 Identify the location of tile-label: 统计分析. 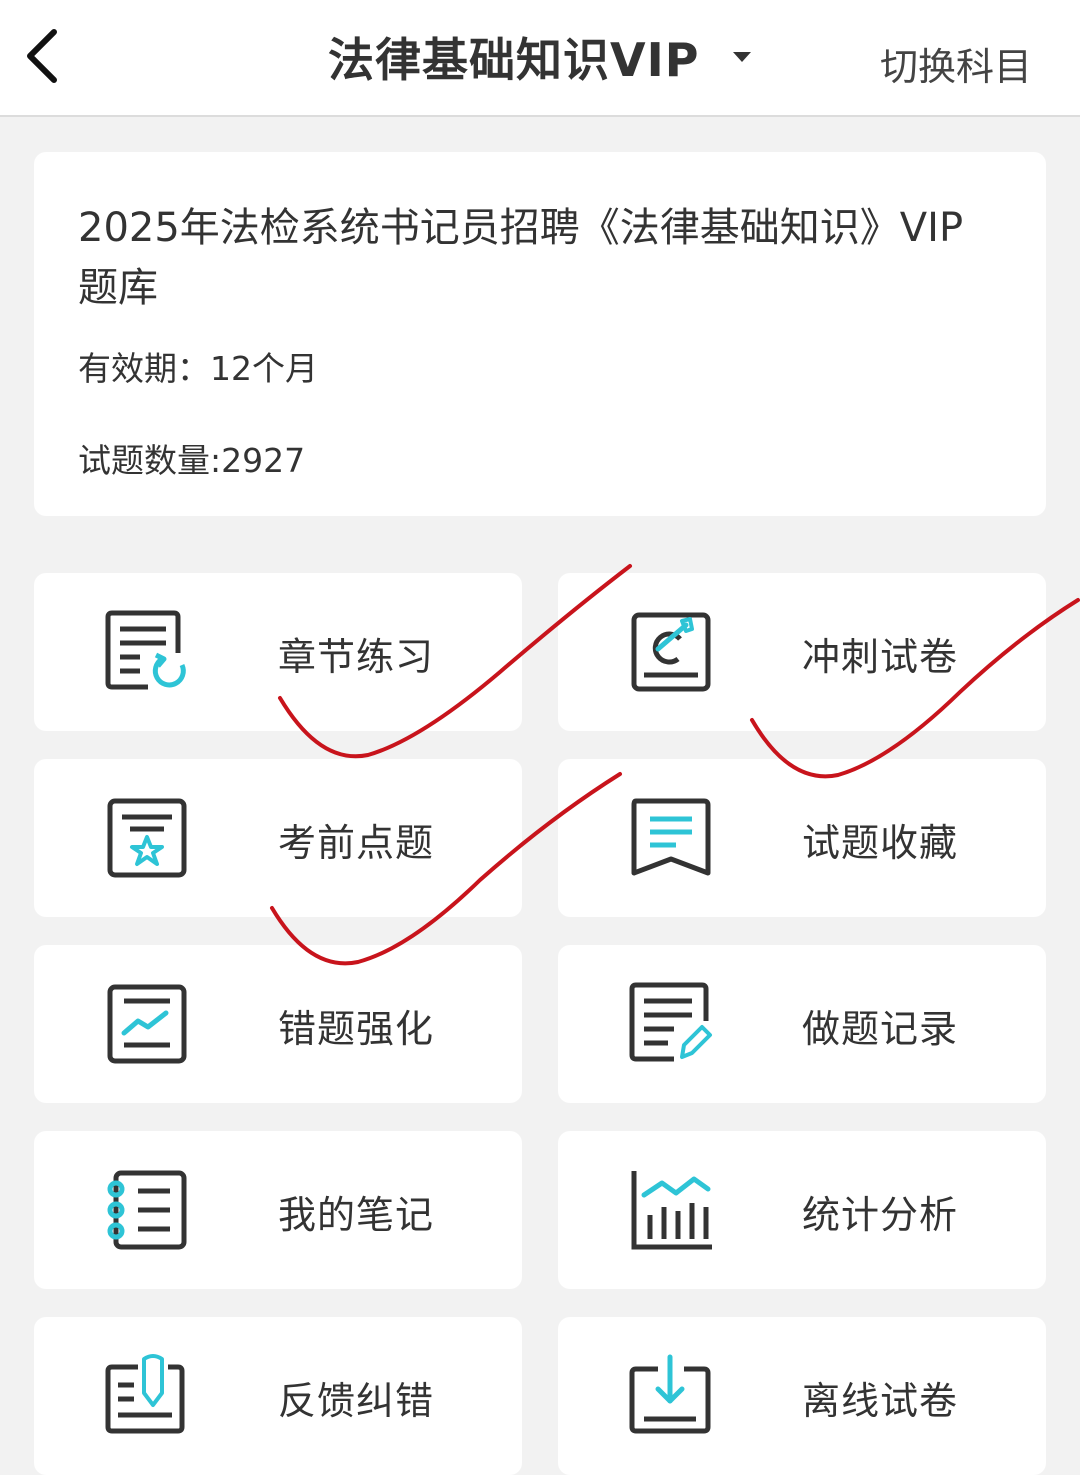
(880, 1215).